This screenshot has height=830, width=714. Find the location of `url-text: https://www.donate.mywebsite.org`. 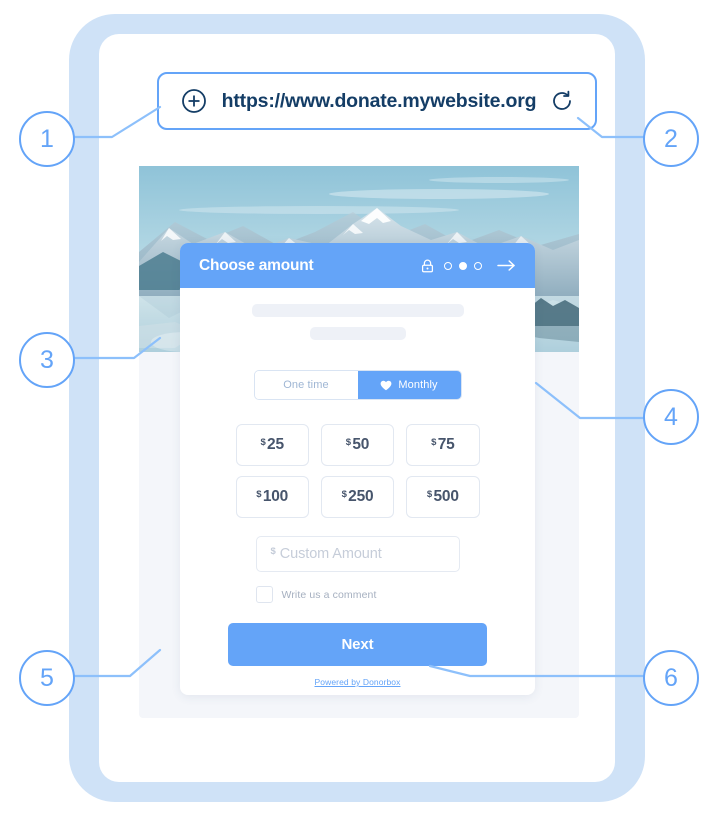

url-text: https://www.donate.mywebsite.org is located at coordinates (379, 101).